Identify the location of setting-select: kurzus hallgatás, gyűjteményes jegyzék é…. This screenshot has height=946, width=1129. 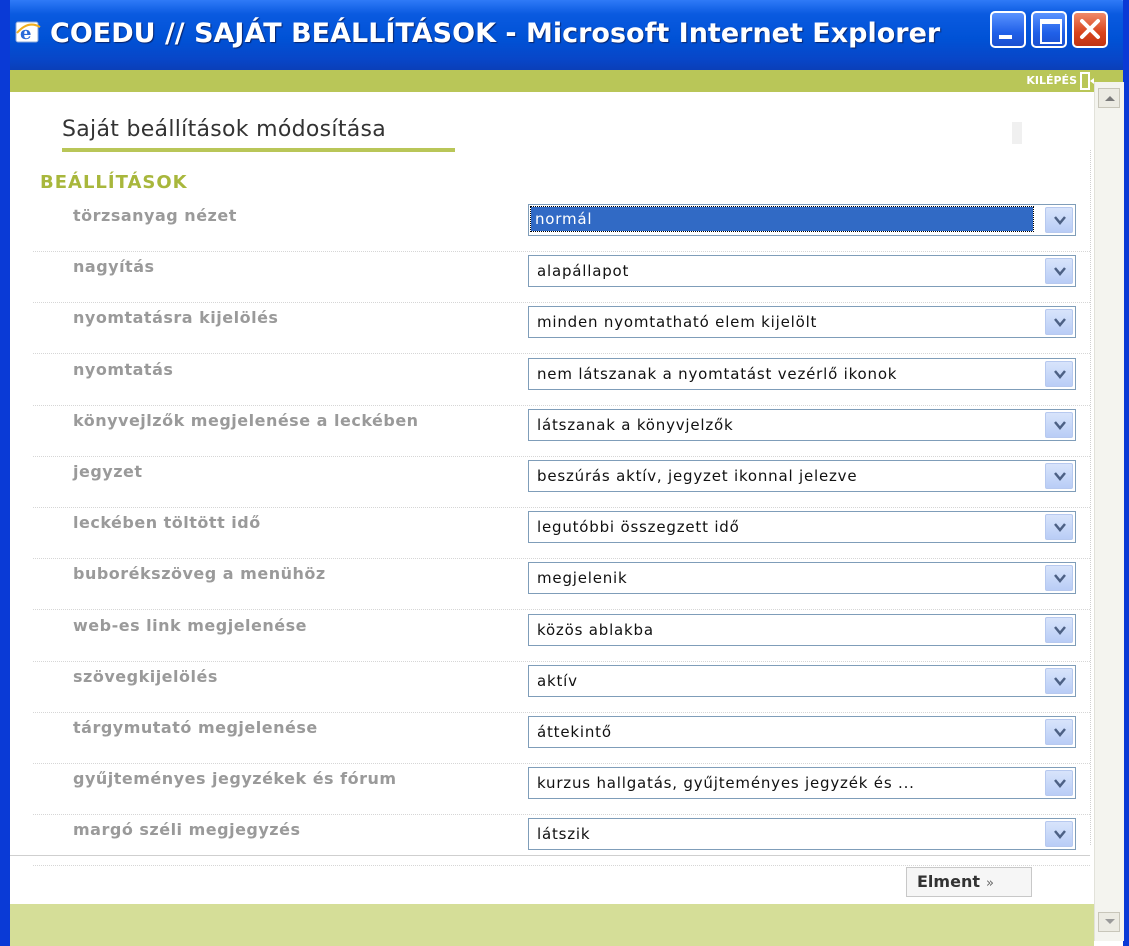
(802, 783).